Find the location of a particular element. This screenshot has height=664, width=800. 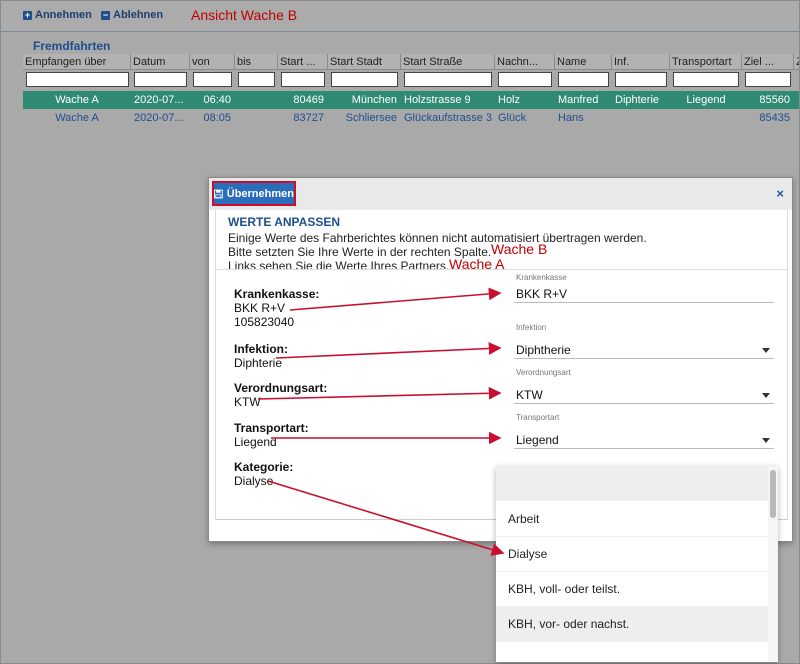

verordnungsart-select: KTW is located at coordinates (644, 395).